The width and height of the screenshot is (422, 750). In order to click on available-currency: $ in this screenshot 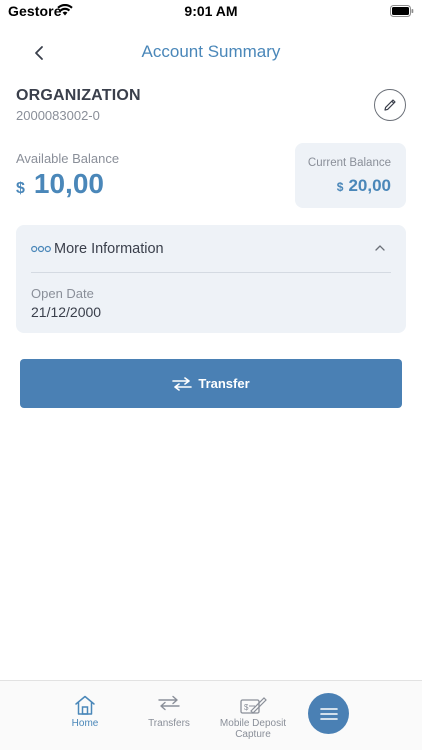, I will do `click(20, 188)`.